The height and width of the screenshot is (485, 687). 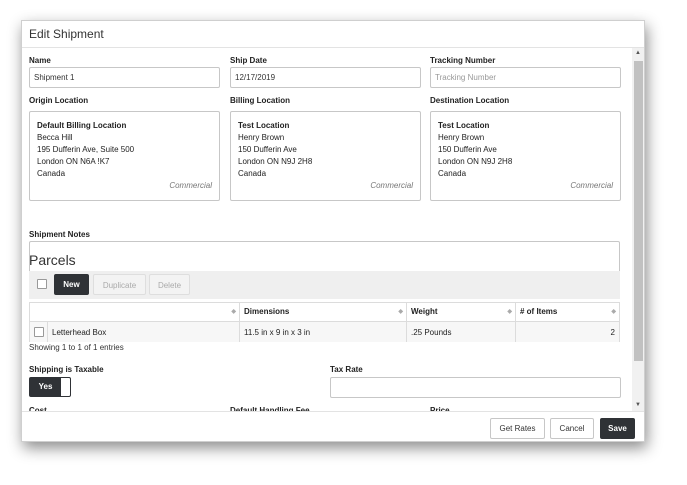 I want to click on destination-location-contact: Henry Brown, so click(x=461, y=137).